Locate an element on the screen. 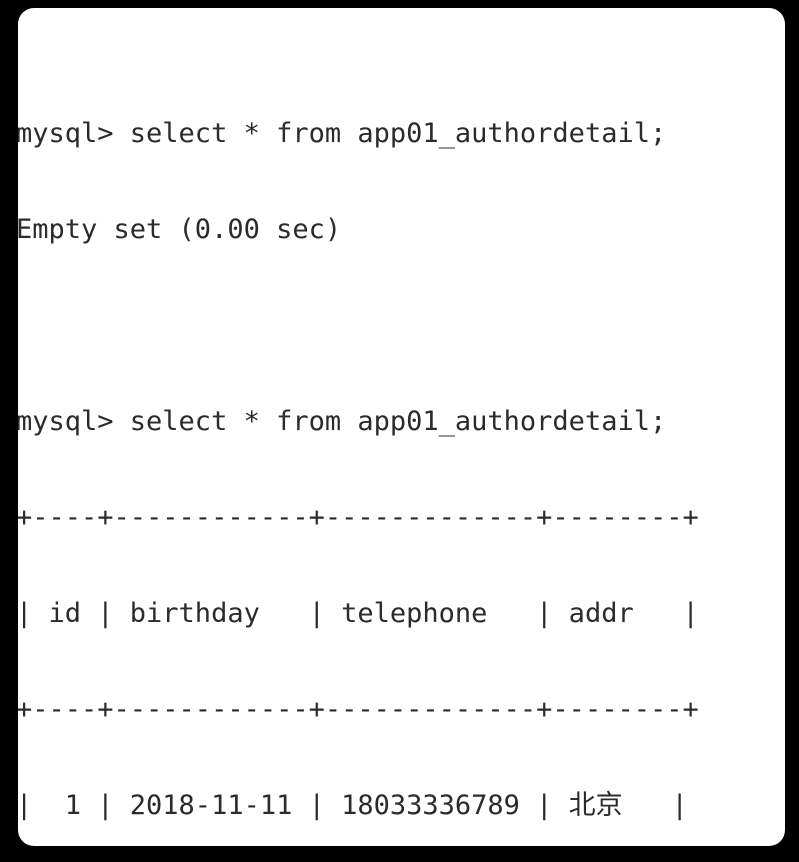 The height and width of the screenshot is (862, 799). terminal-table-row: | 1 | 2018-11-11 | 18033336789 | 北京 | is located at coordinates (353, 805).